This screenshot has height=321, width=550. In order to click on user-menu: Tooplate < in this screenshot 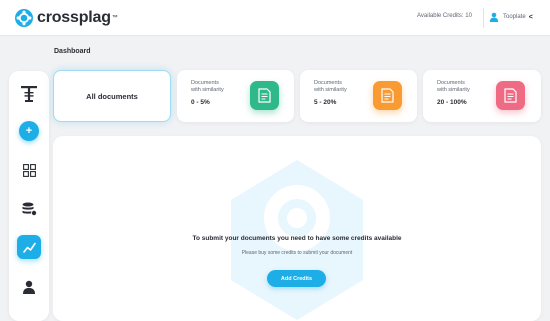, I will do `click(511, 17)`.